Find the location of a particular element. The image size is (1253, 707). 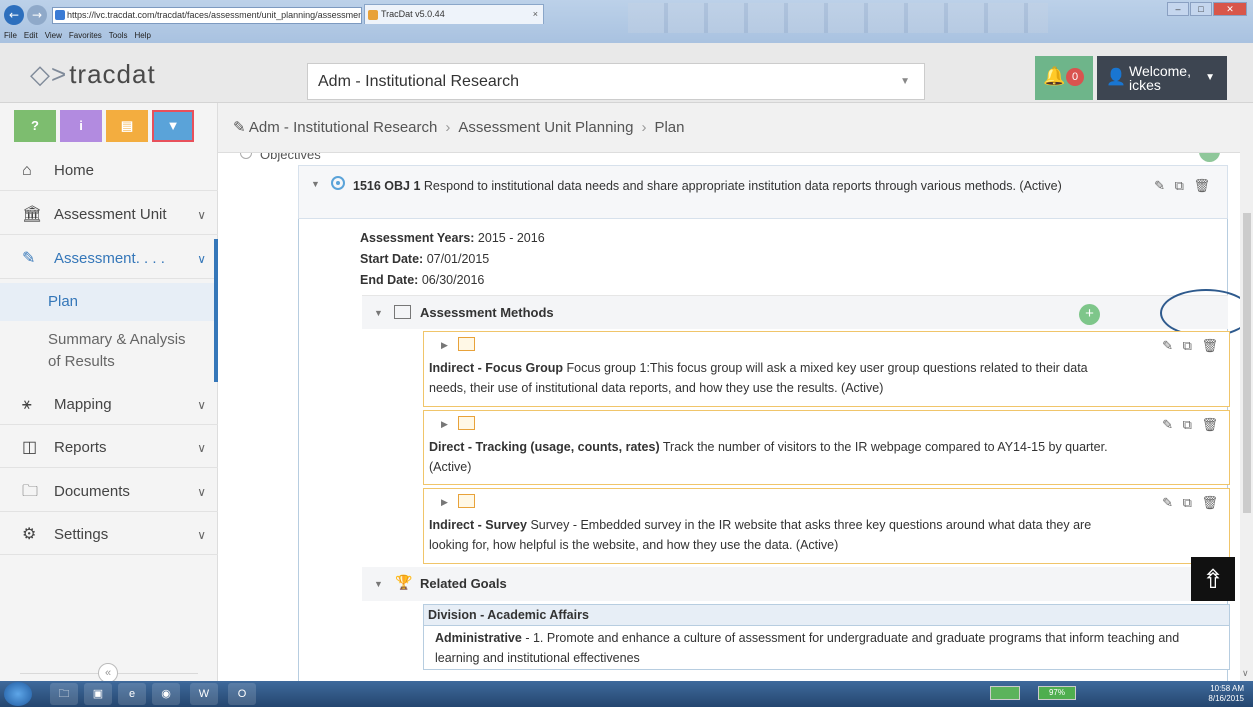

explorer-taskbar-icon: 🗀 is located at coordinates (64, 694).